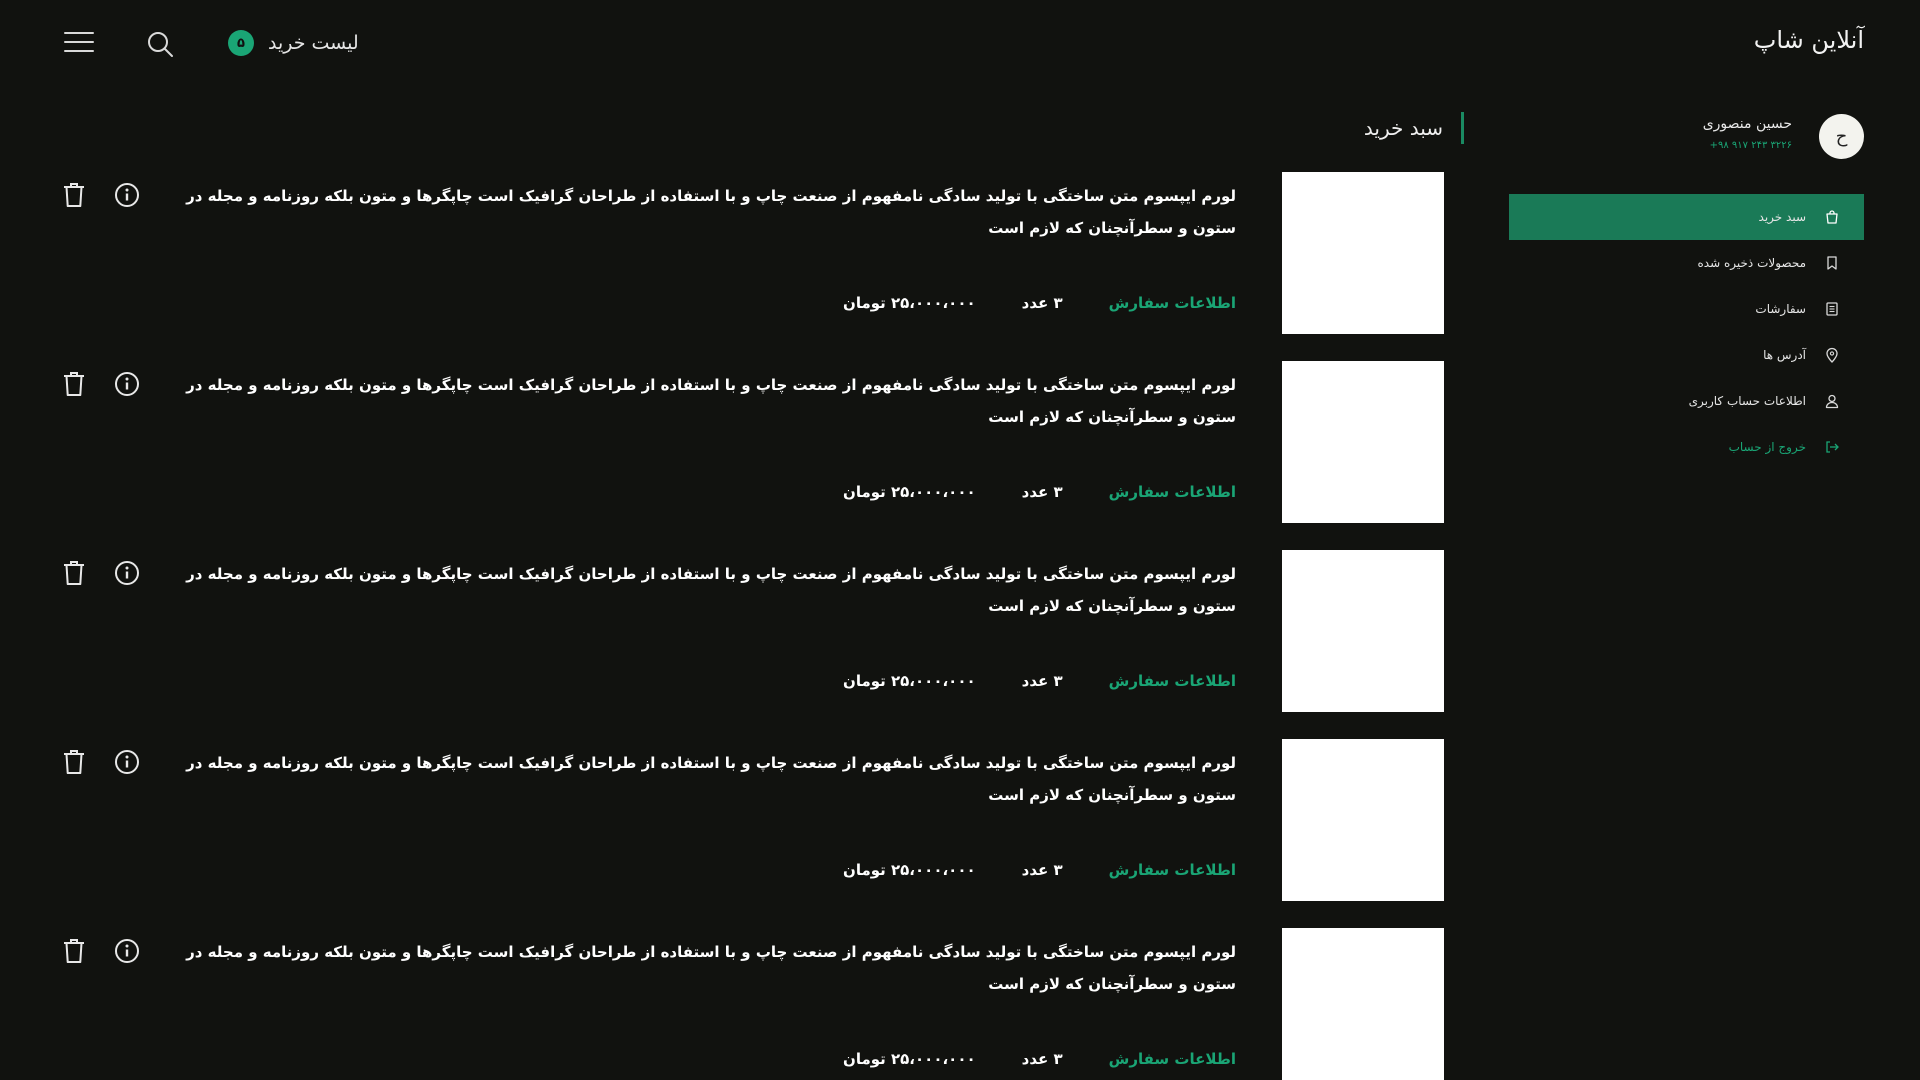 This screenshot has height=1080, width=1920. I want to click on page-title: سبد خرید, so click(1414, 128).